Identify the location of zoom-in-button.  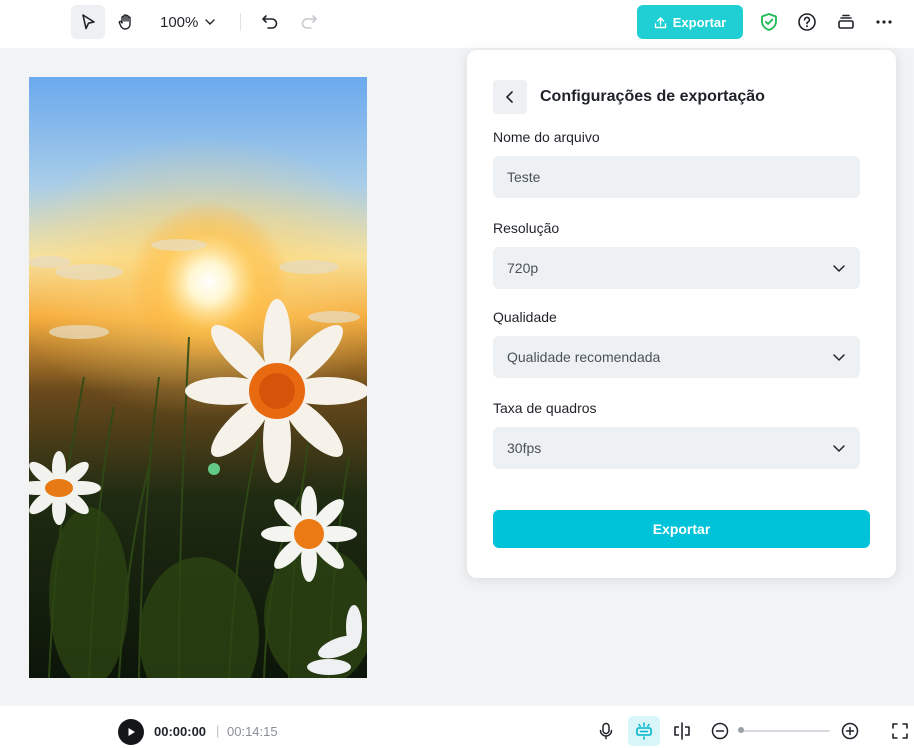
(850, 731).